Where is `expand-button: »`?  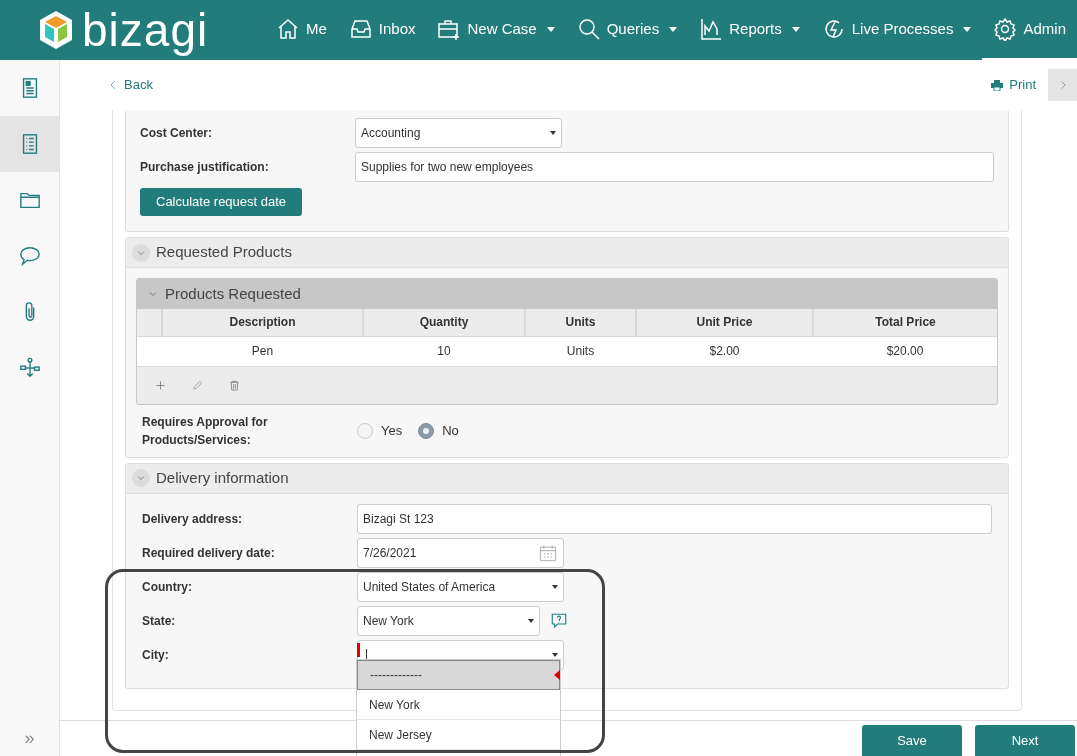 expand-button: » is located at coordinates (29, 738).